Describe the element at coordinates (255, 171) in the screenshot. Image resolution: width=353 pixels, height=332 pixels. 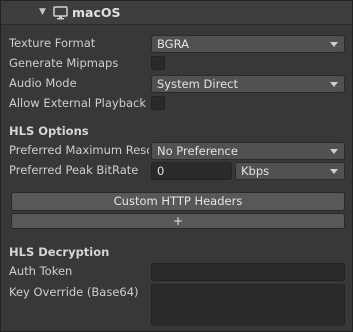
I see `bitrate-unit-value: Kbps` at that location.